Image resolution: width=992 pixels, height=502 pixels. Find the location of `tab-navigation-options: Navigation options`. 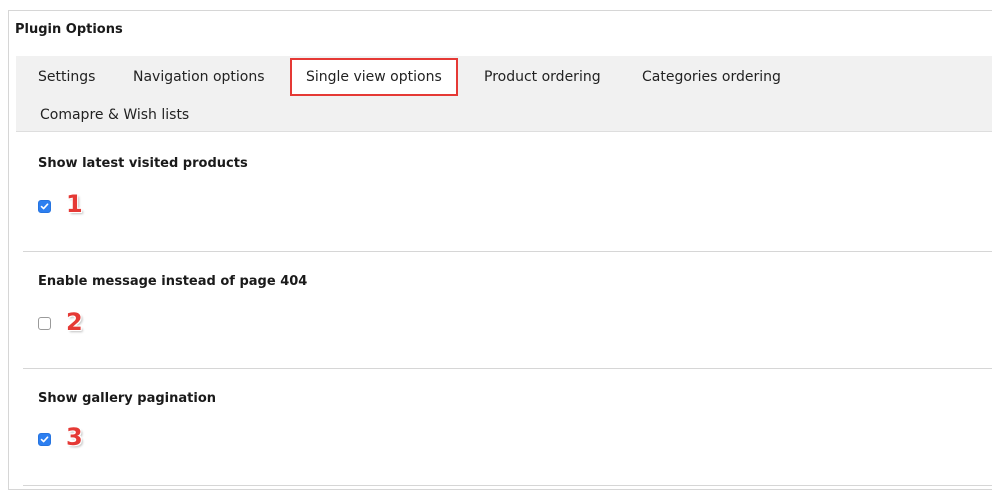

tab-navigation-options: Navigation options is located at coordinates (199, 77).